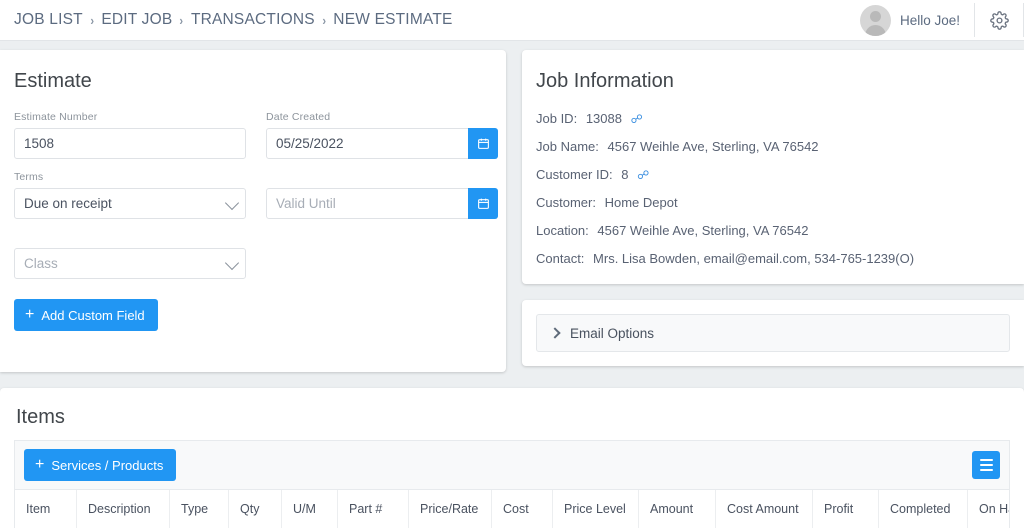 The width and height of the screenshot is (1024, 528). Describe the element at coordinates (929, 20) in the screenshot. I see `greeting-label: Hello Joe!` at that location.